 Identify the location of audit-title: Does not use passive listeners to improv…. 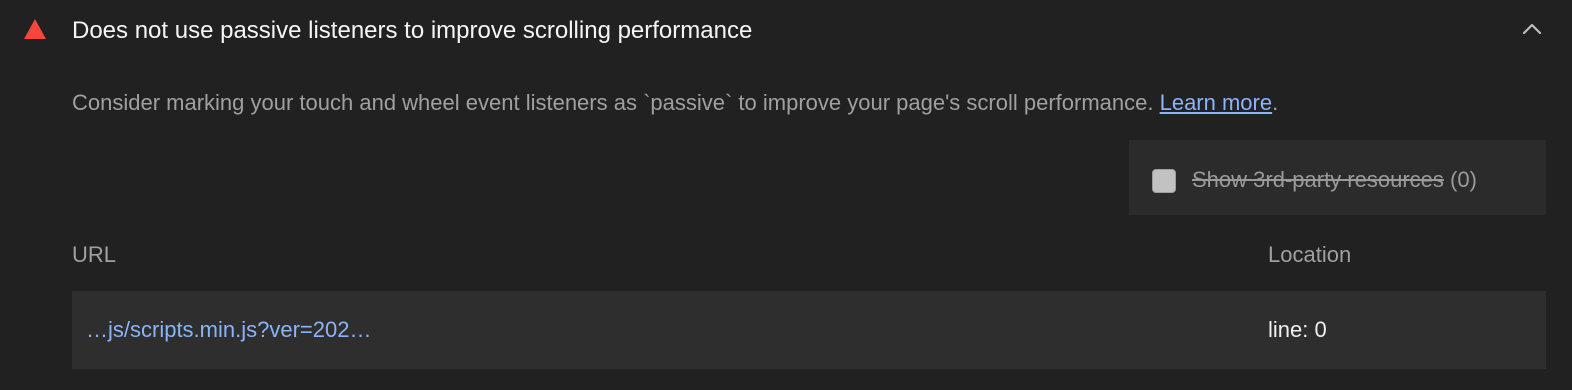
(412, 30).